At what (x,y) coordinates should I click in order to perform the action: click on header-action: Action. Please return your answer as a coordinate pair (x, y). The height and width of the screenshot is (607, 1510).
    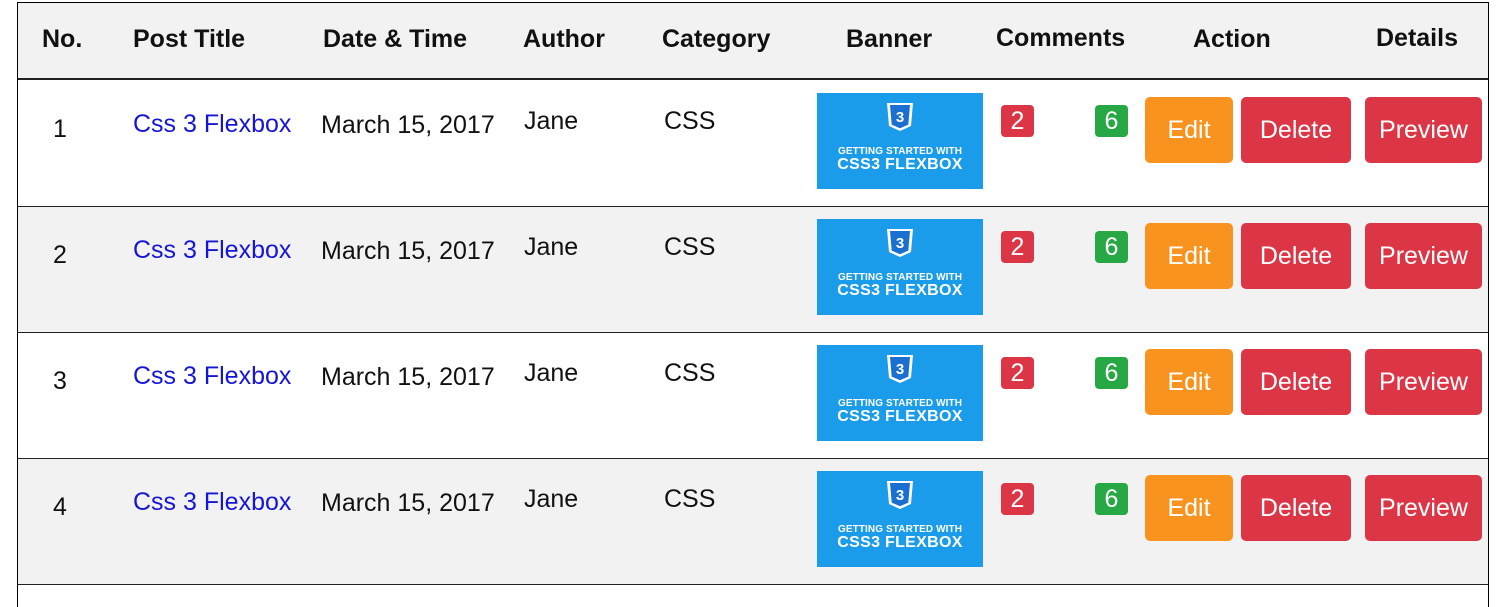
    Looking at the image, I should click on (1232, 39).